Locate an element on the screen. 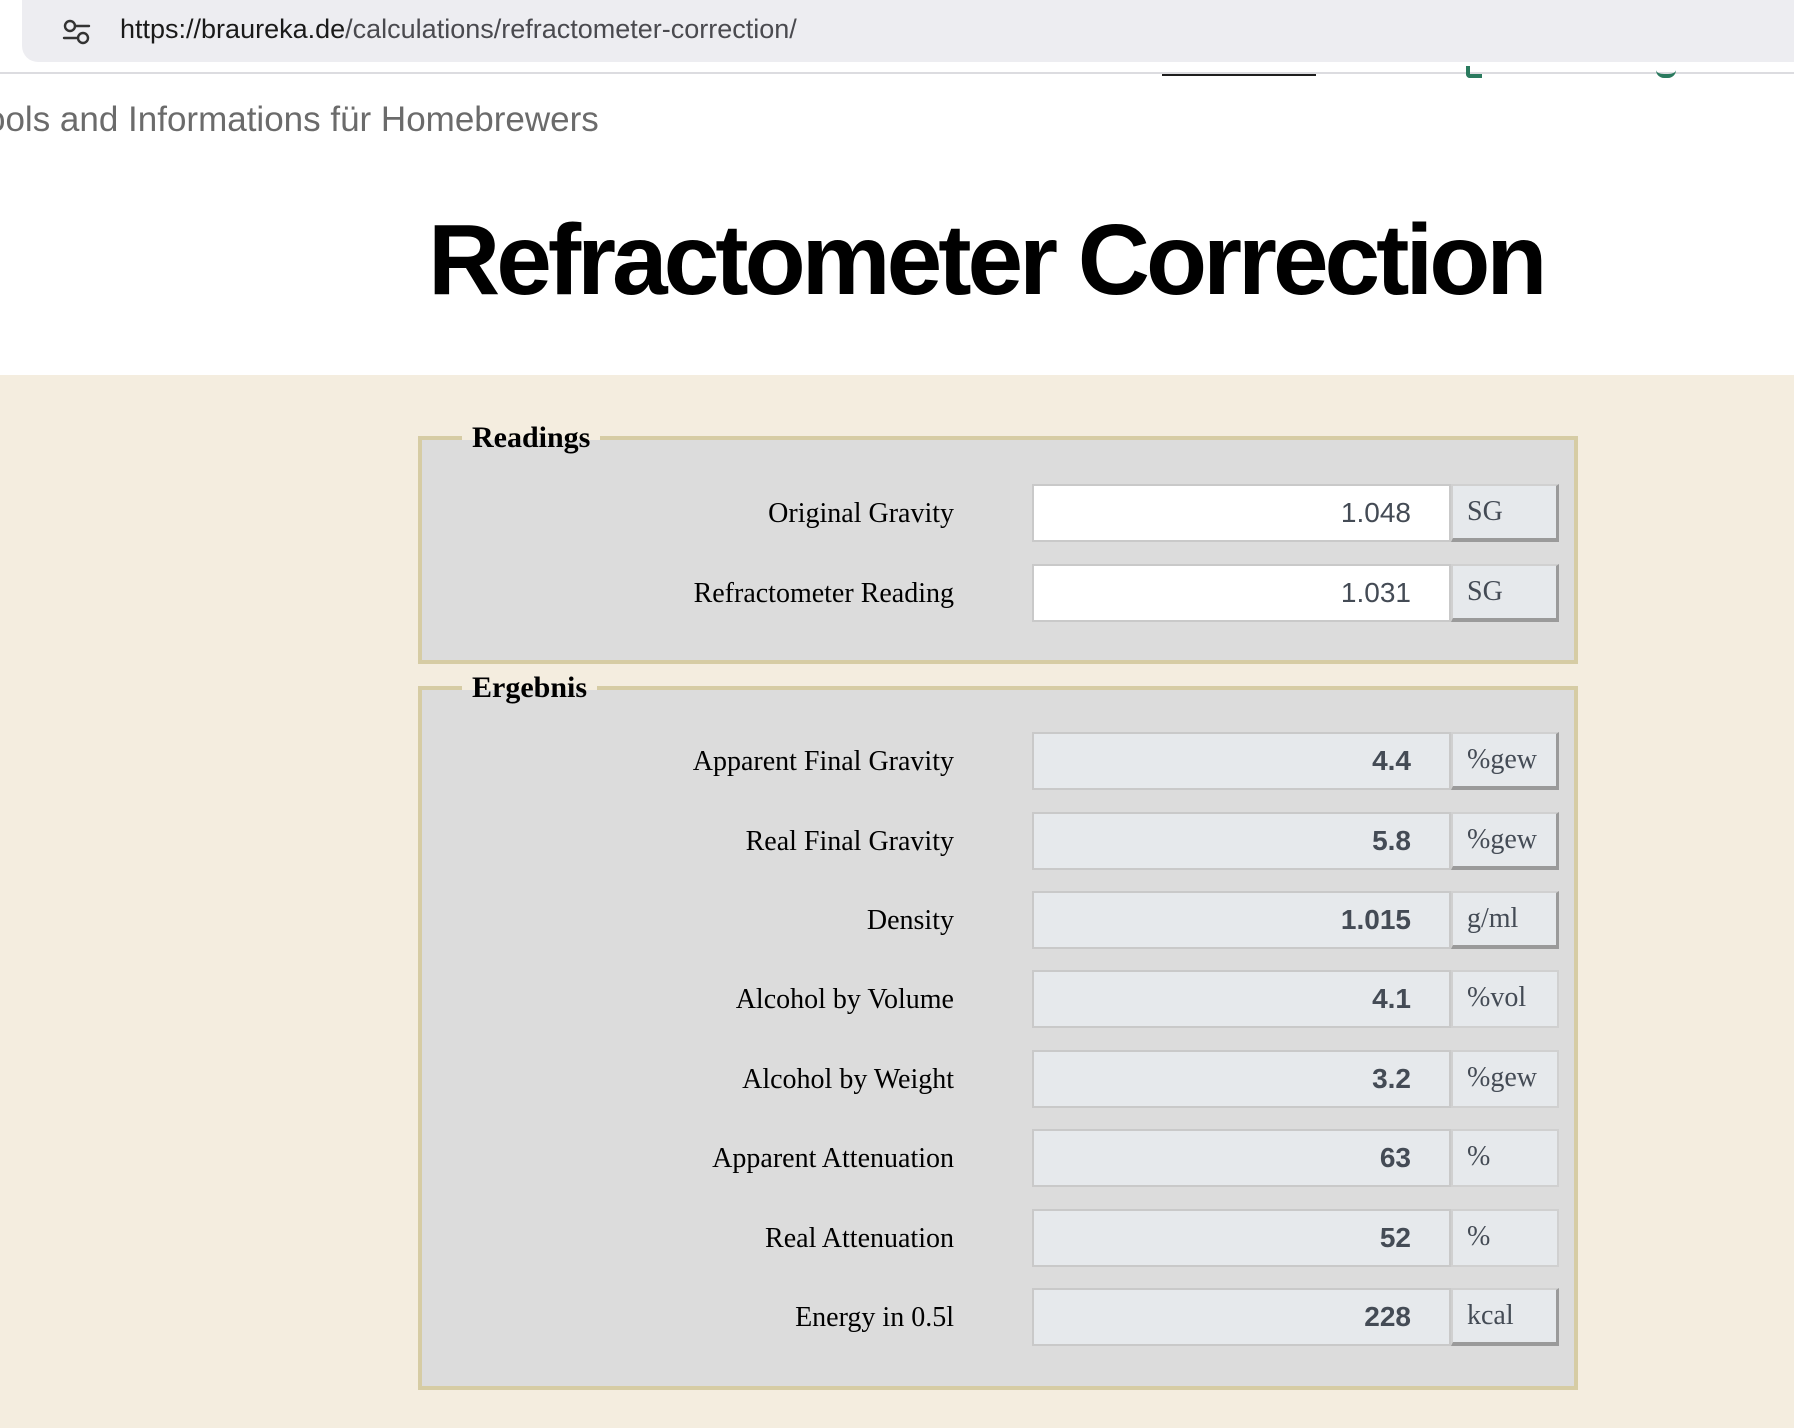 The height and width of the screenshot is (1428, 1794). alcohol-by-weight-value: 3.2 is located at coordinates (1241, 1079).